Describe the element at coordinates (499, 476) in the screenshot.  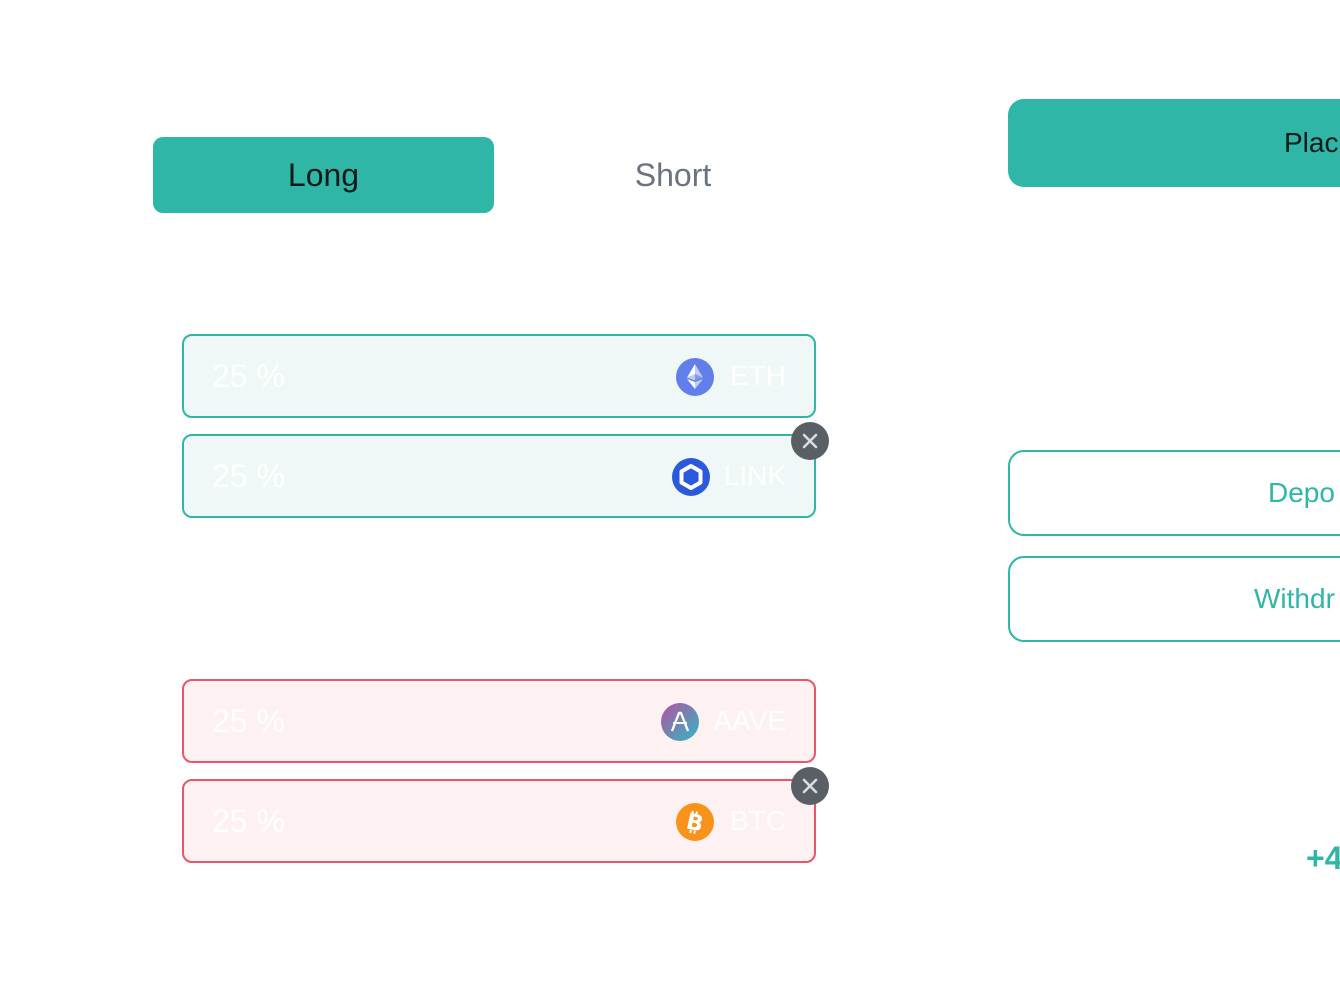
I see `long-asset-row: 25 % LINK` at that location.